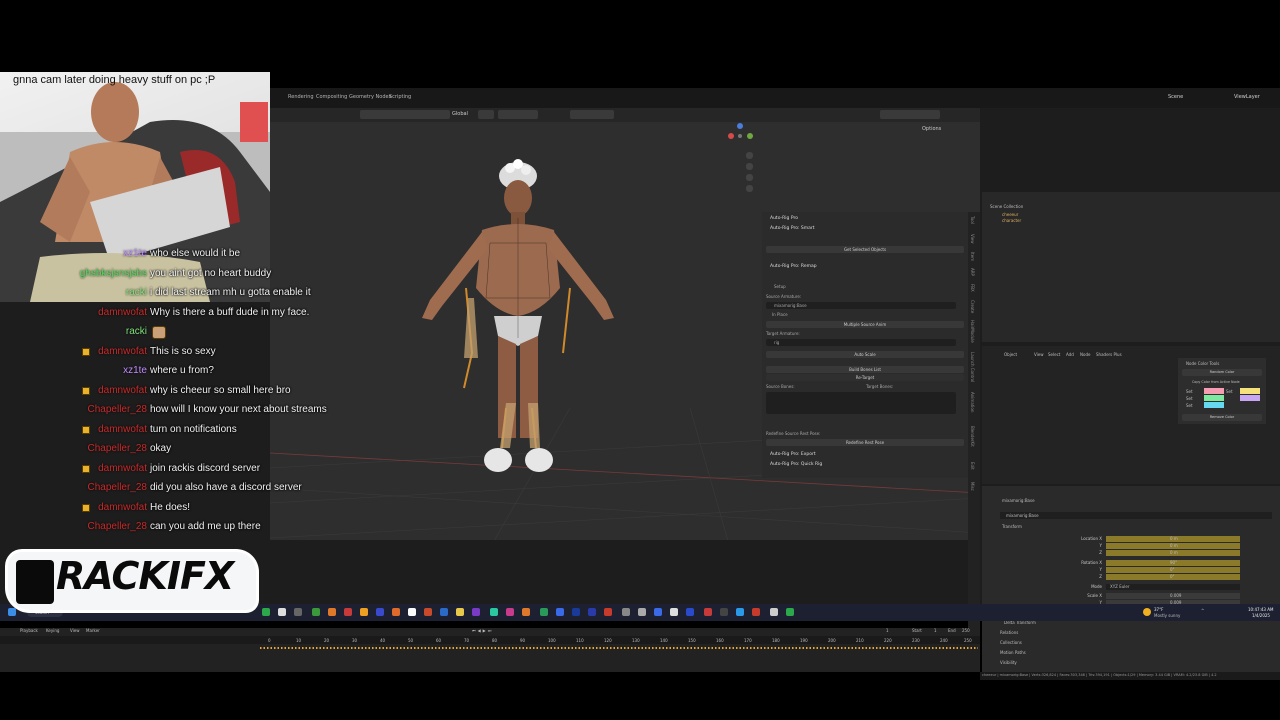 The image size is (1280, 720). What do you see at coordinates (482, 630) in the screenshot?
I see `playback-controls: ⏮◀▶⏭` at bounding box center [482, 630].